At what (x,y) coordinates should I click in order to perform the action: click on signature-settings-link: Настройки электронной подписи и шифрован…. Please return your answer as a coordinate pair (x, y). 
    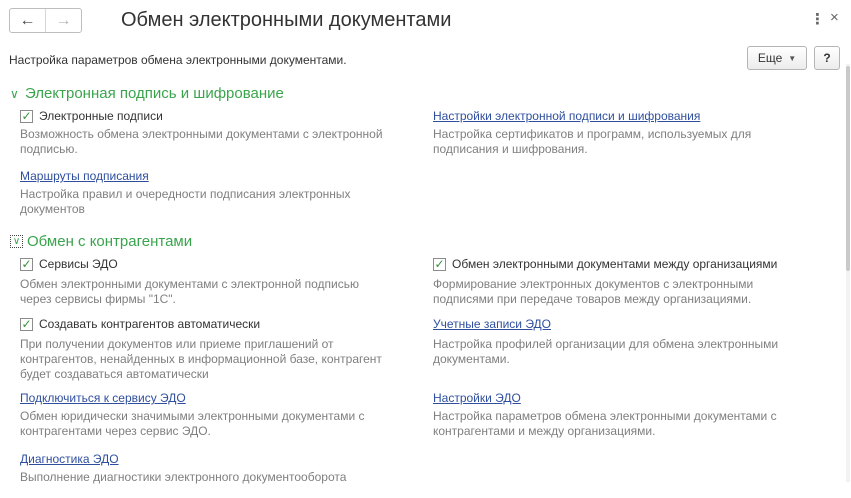
    Looking at the image, I should click on (566, 116).